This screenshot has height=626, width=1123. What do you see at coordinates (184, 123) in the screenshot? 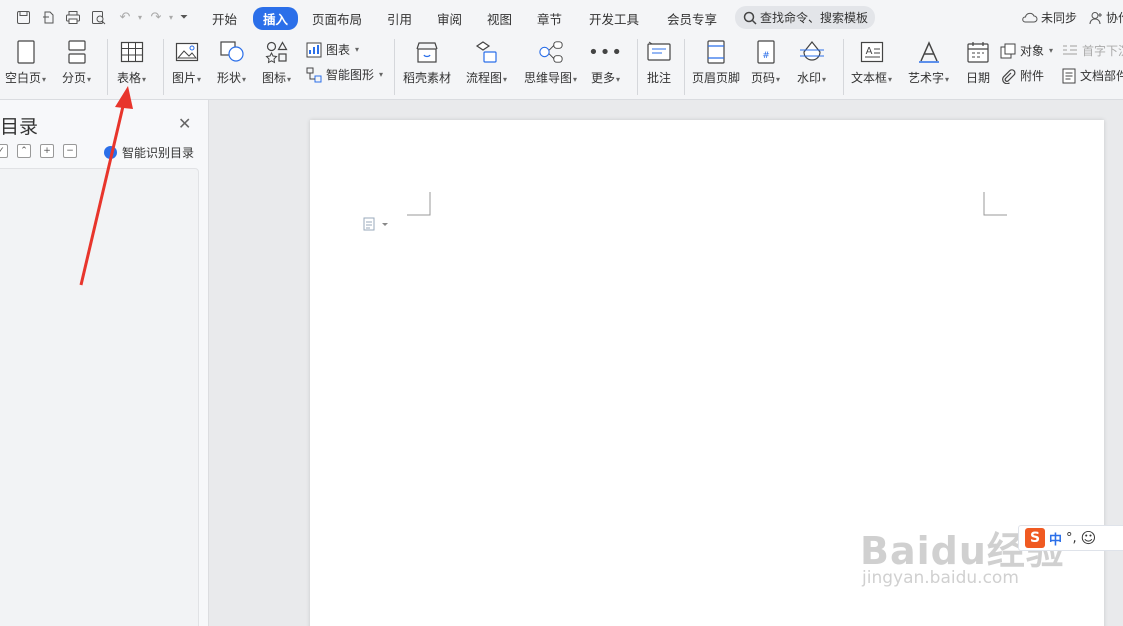
I see `close-icon: ✕` at bounding box center [184, 123].